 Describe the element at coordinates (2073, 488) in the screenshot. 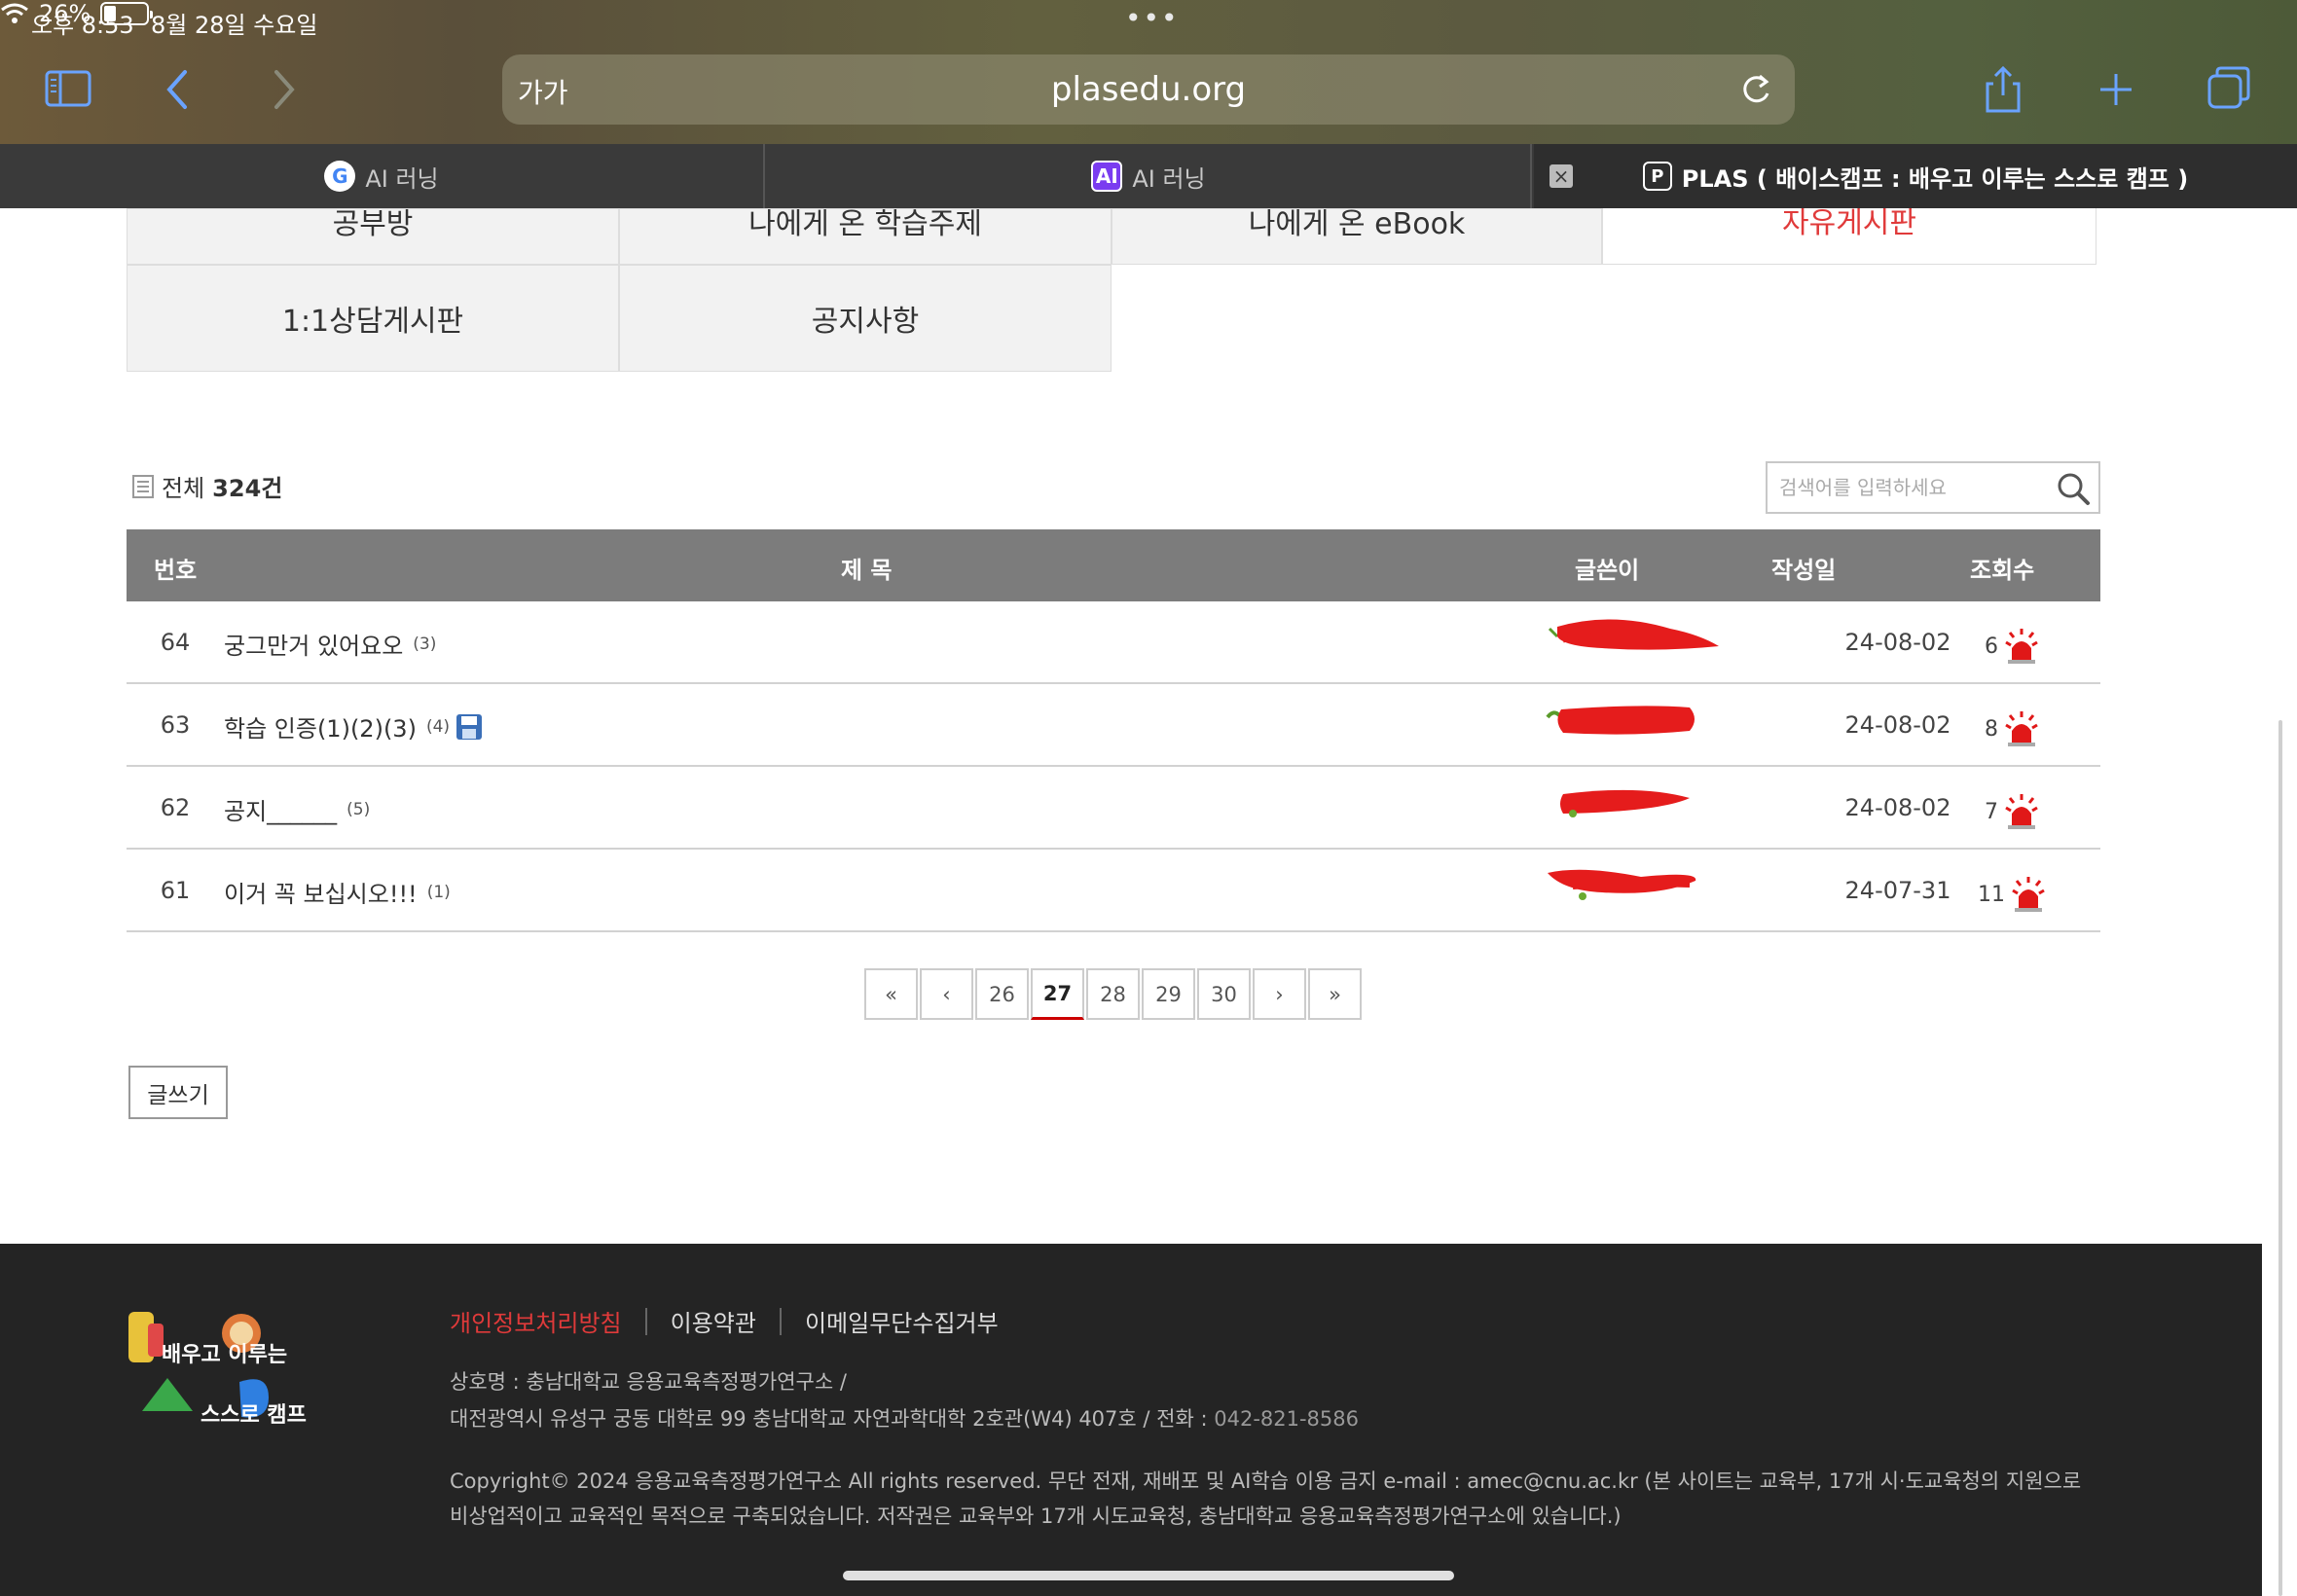

I see `search-icon` at that location.